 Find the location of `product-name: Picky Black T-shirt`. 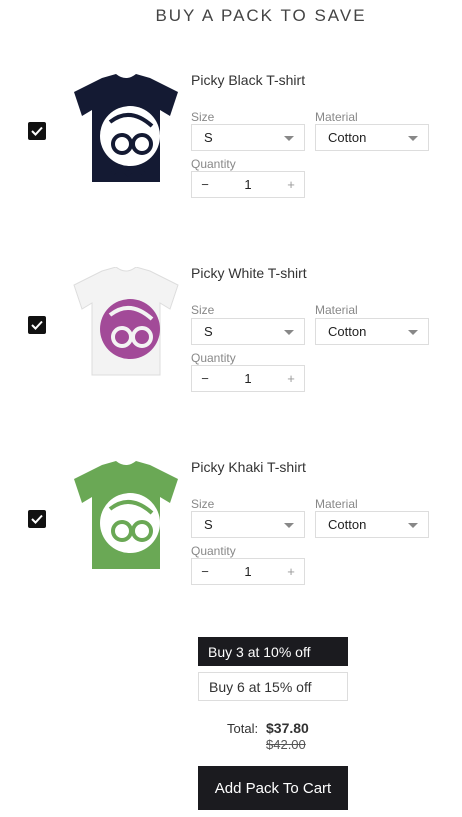

product-name: Picky Black T-shirt is located at coordinates (248, 80).